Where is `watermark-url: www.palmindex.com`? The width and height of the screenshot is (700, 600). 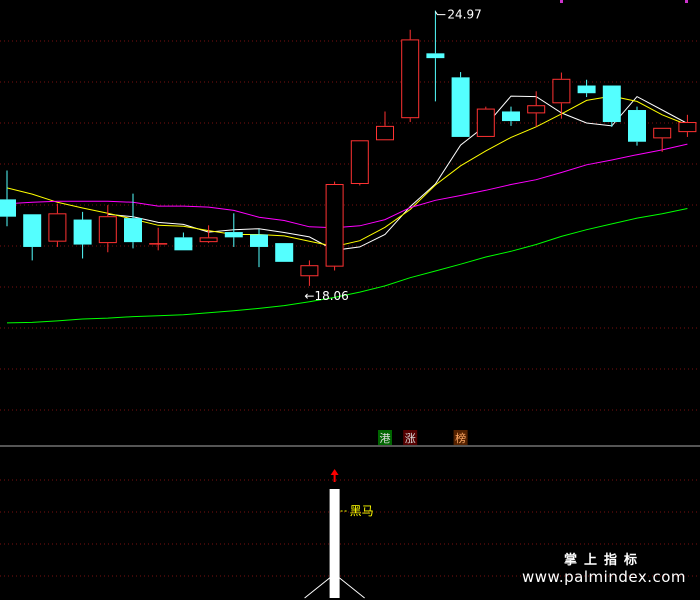
watermark-url: www.palmindex.com is located at coordinates (603, 577).